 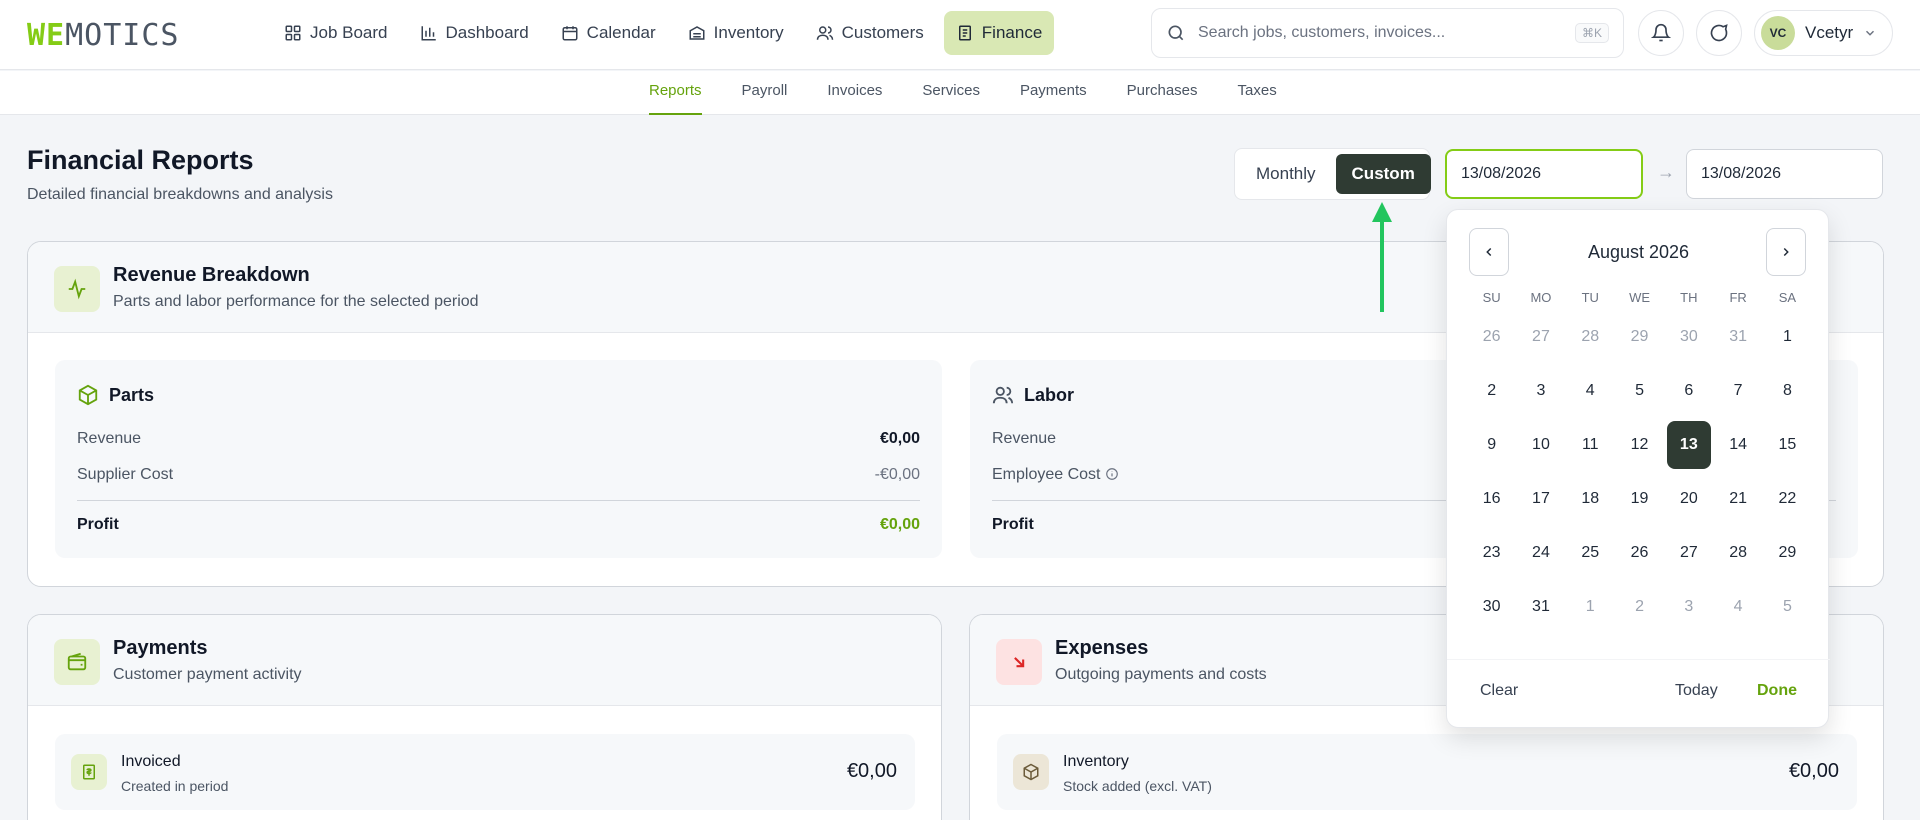 I want to click on done-button: Done, so click(x=1777, y=691).